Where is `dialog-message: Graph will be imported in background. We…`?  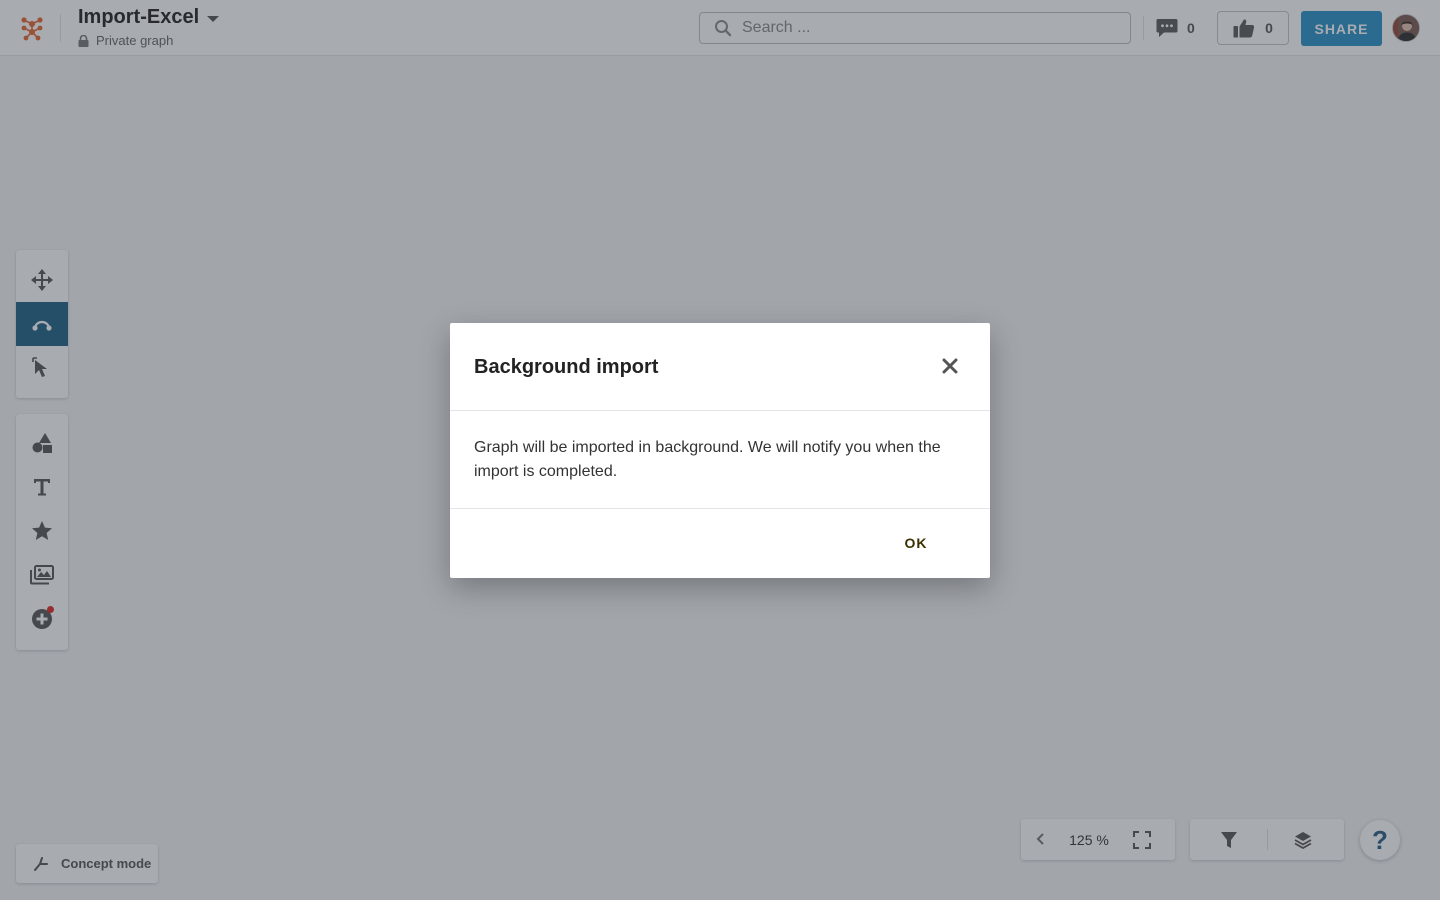 dialog-message: Graph will be imported in background. We… is located at coordinates (720, 460).